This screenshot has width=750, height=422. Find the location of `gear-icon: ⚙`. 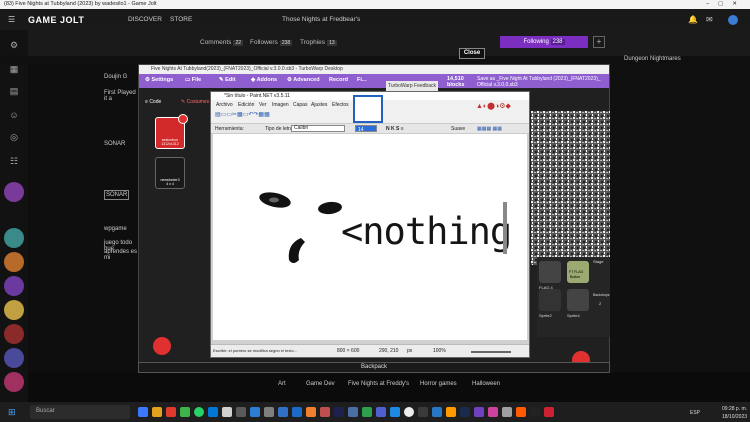

gear-icon: ⚙ is located at coordinates (14, 45).